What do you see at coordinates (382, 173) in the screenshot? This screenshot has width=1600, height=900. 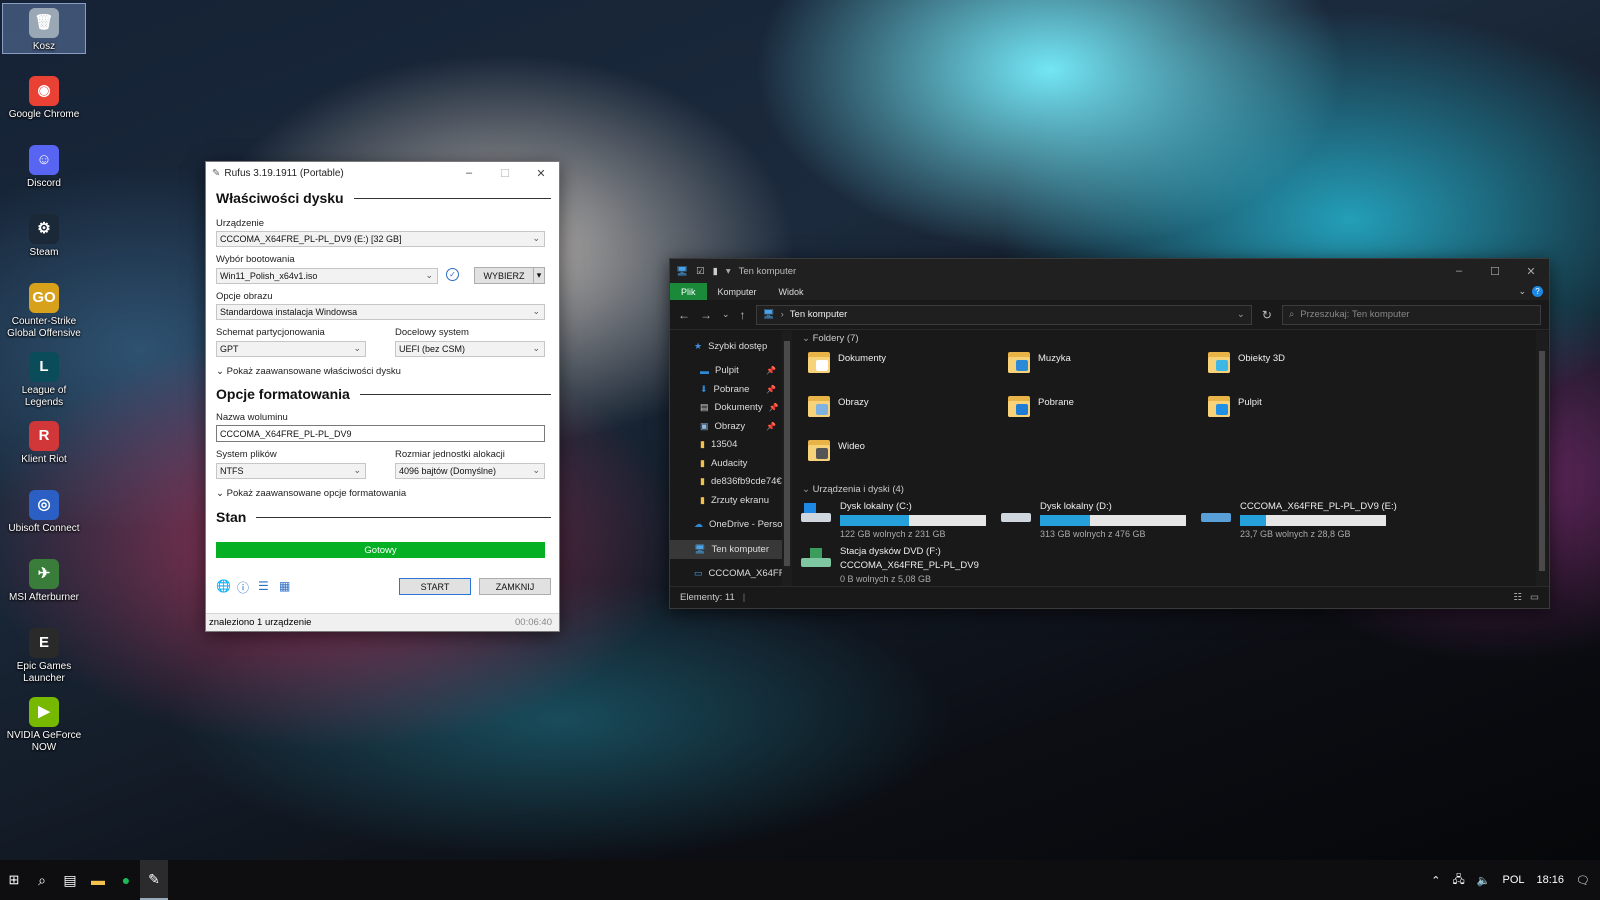 I see `rufus-titlebar: ✎ Rufus 3.19.1911 (Portable) – ☐ ✕` at bounding box center [382, 173].